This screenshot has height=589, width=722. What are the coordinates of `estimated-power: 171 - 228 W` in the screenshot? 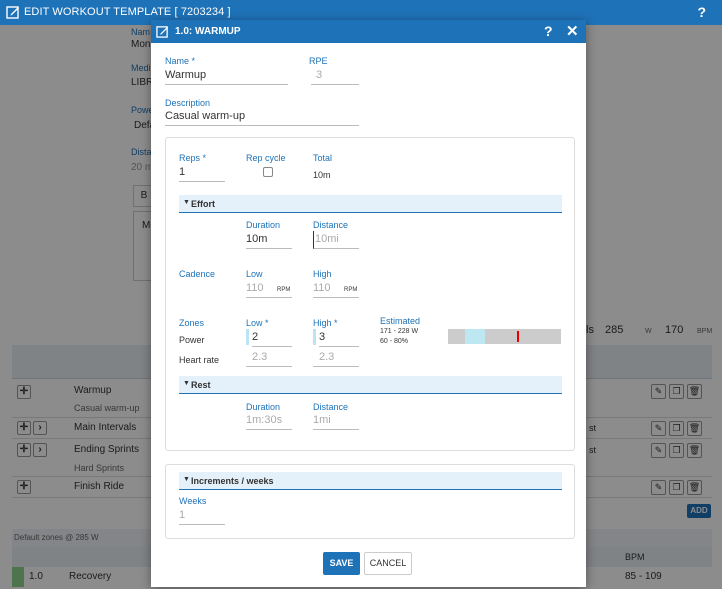 It's located at (399, 331).